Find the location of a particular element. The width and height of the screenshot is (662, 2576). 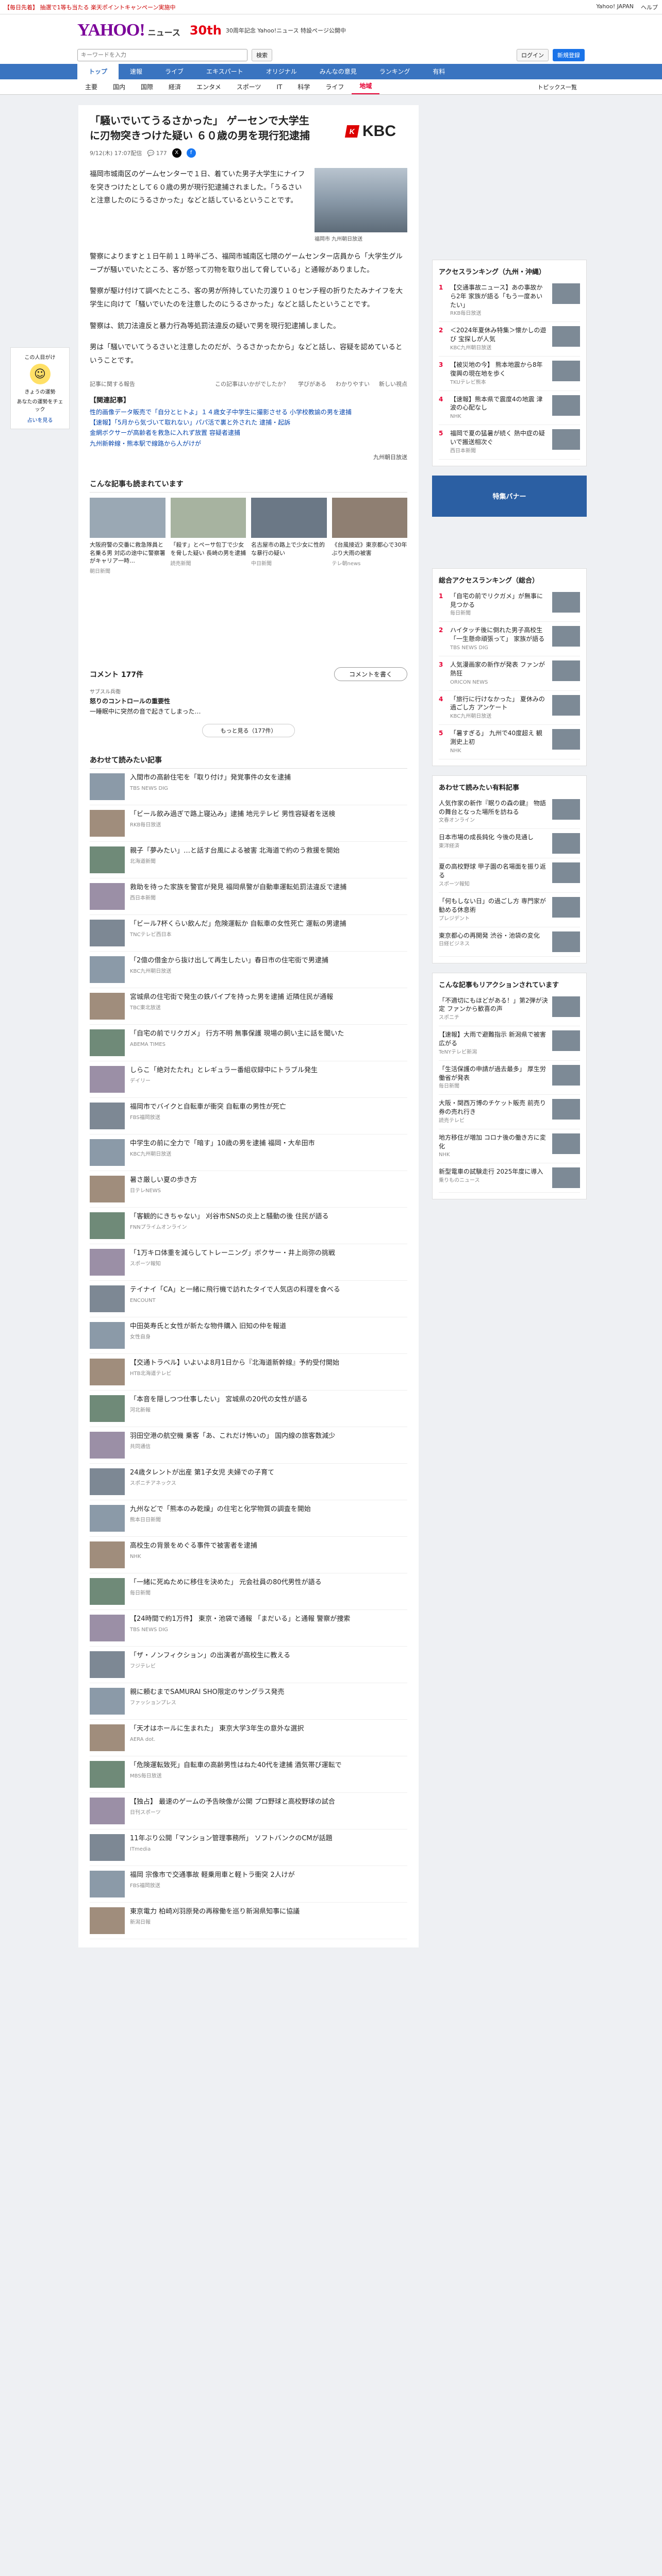

ranking-item: 【速報】大雨で避難指示 新潟県で被害広がる TeNYテレビ新潟 is located at coordinates (509, 1043).